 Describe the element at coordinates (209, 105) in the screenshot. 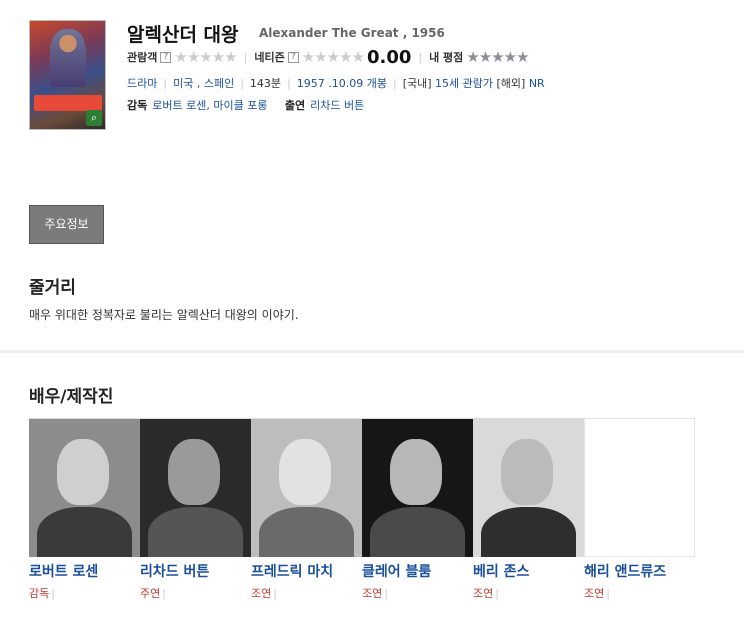

I see `director-link: 로버트 로센, 마이클 포롱` at that location.